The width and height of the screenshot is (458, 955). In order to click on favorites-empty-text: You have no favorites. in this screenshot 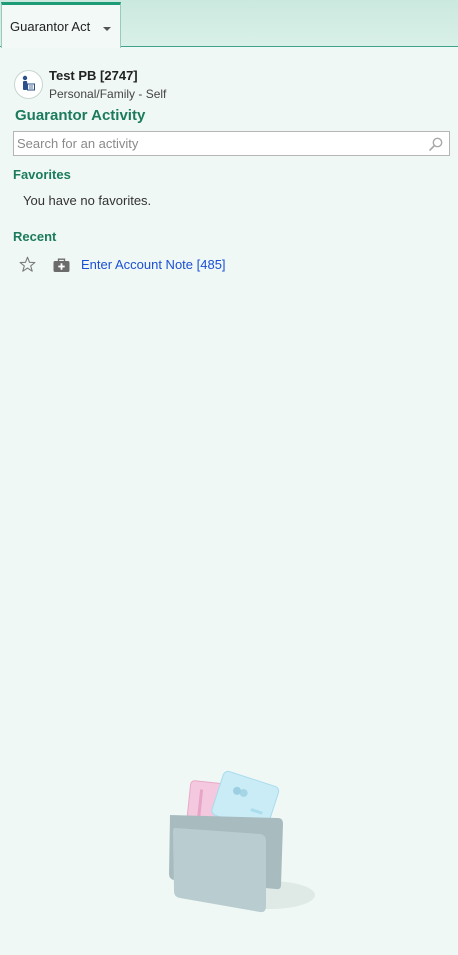, I will do `click(87, 200)`.